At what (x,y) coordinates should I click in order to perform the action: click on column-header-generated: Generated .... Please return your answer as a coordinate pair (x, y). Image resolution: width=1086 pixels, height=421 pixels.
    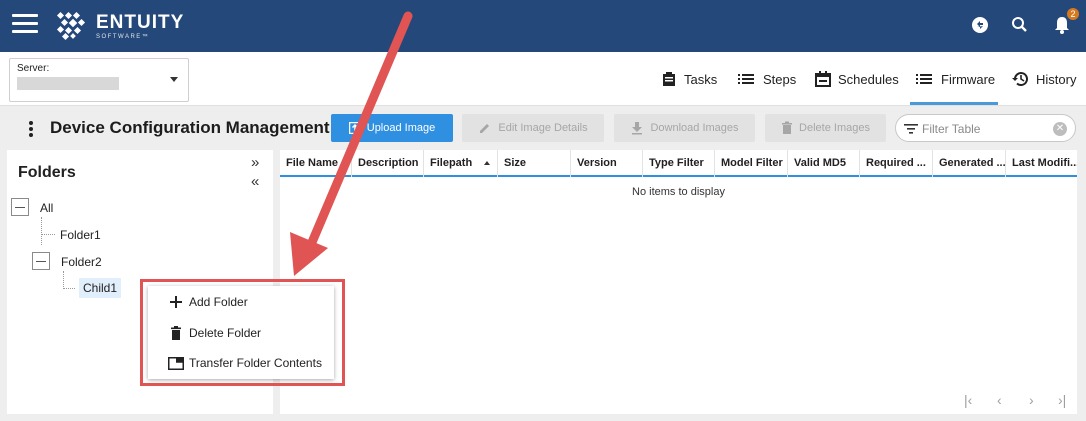
    Looking at the image, I should click on (969, 163).